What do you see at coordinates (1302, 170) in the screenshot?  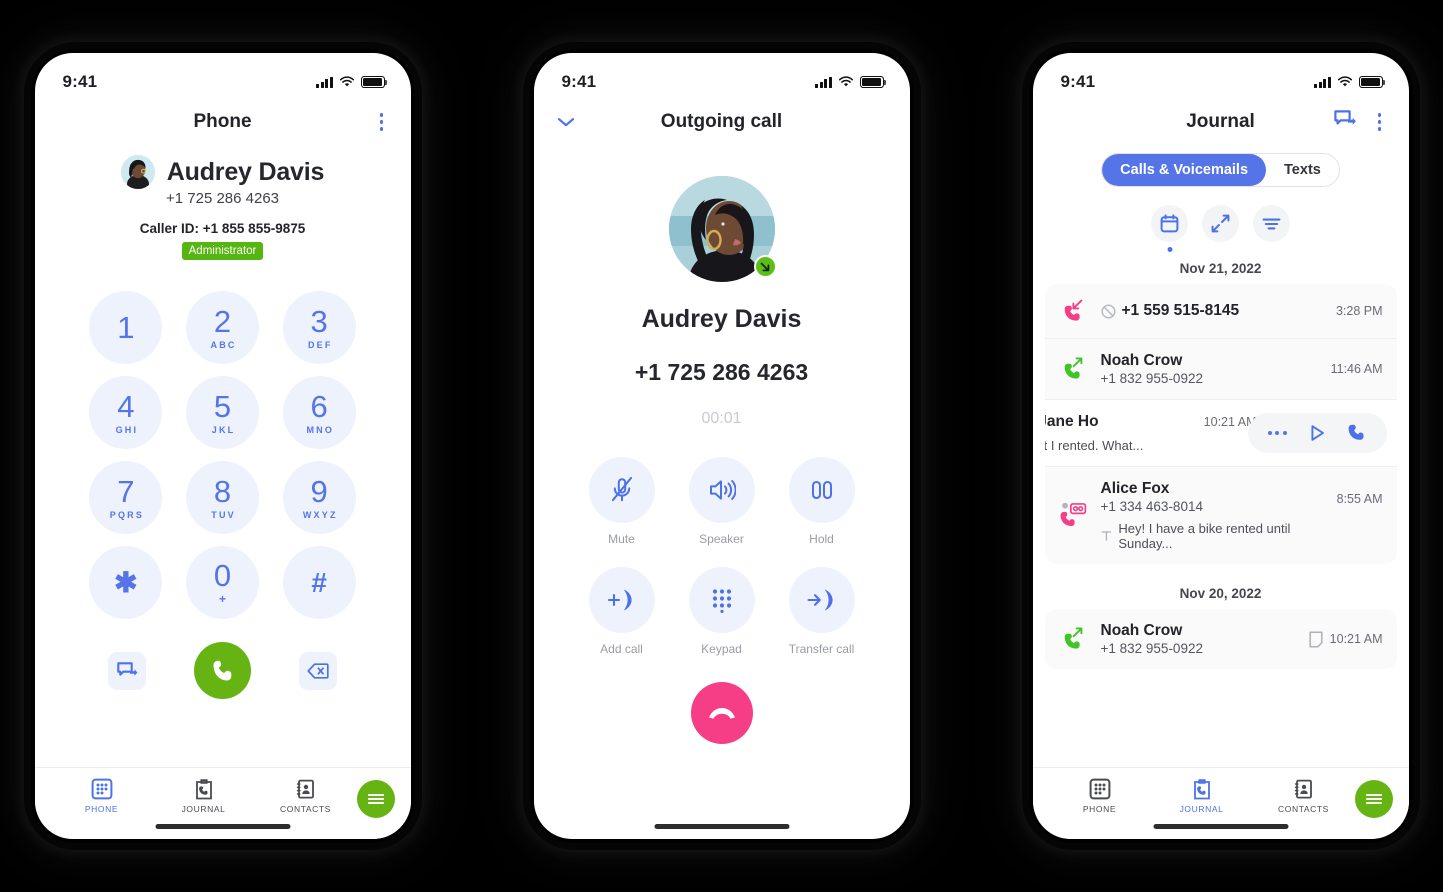 I see `tab-texts: Texts` at bounding box center [1302, 170].